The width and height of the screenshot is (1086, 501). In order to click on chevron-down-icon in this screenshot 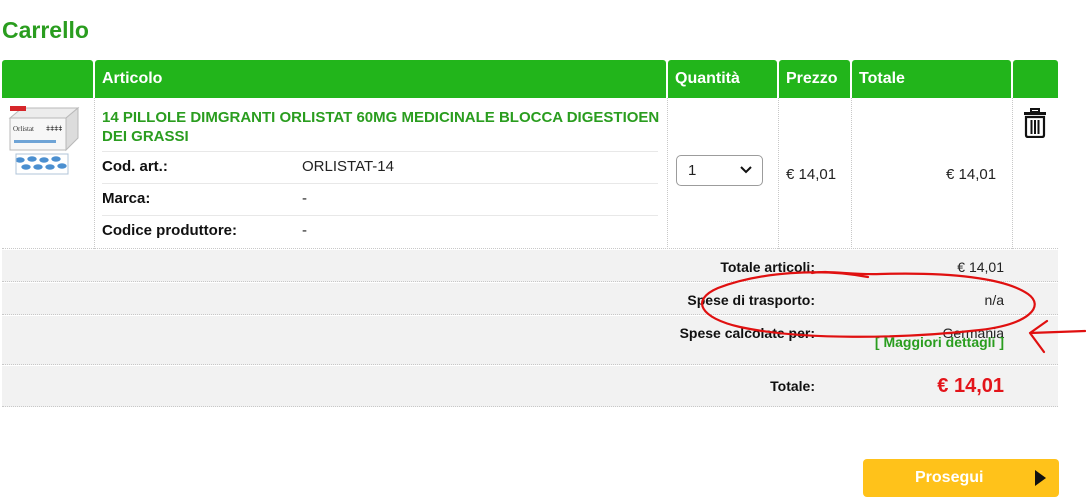, I will do `click(746, 170)`.